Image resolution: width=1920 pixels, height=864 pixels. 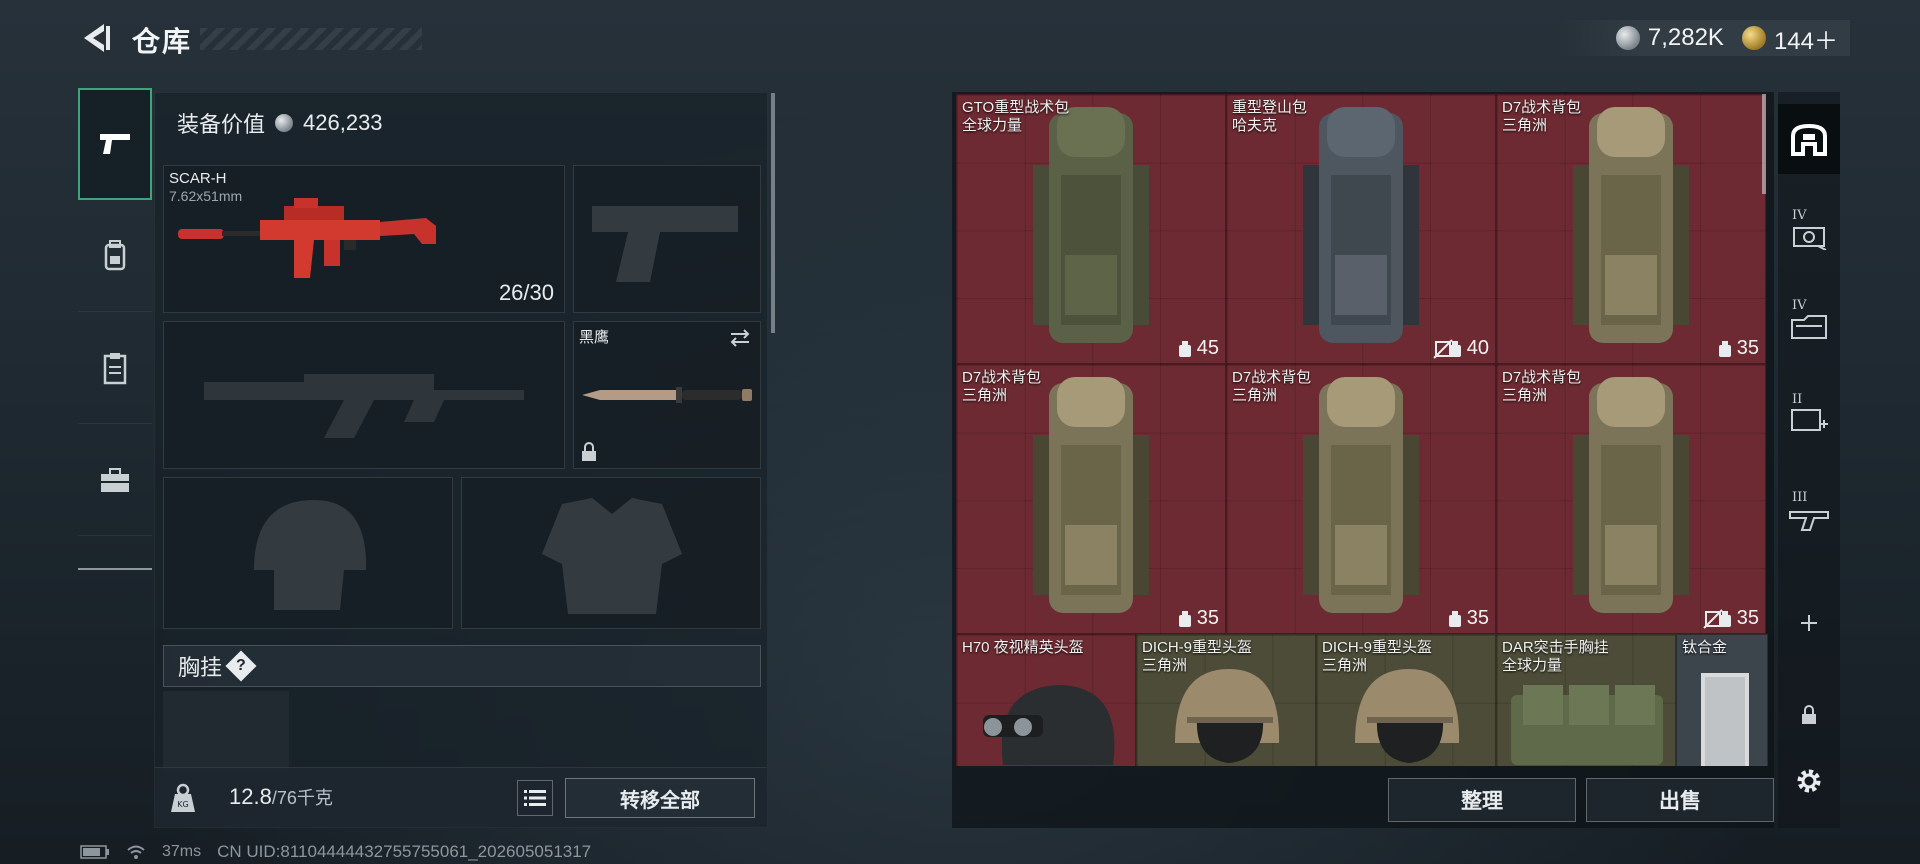 I want to click on gold-currency: 144＋, so click(x=1789, y=38).